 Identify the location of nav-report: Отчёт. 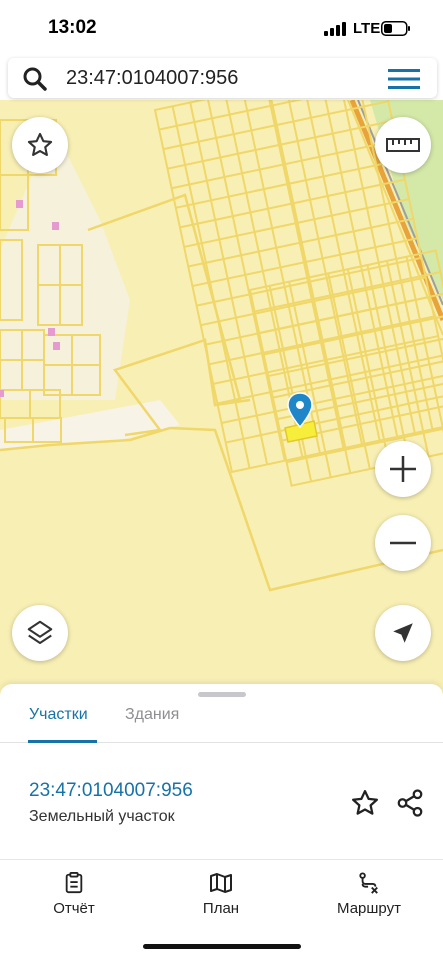
(74, 894).